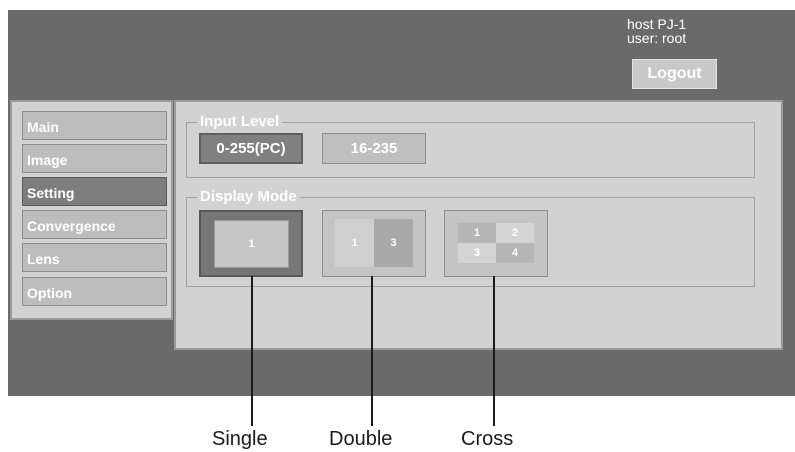 This screenshot has width=795, height=452. Describe the element at coordinates (393, 243) in the screenshot. I see `double-pane-right: 3` at that location.